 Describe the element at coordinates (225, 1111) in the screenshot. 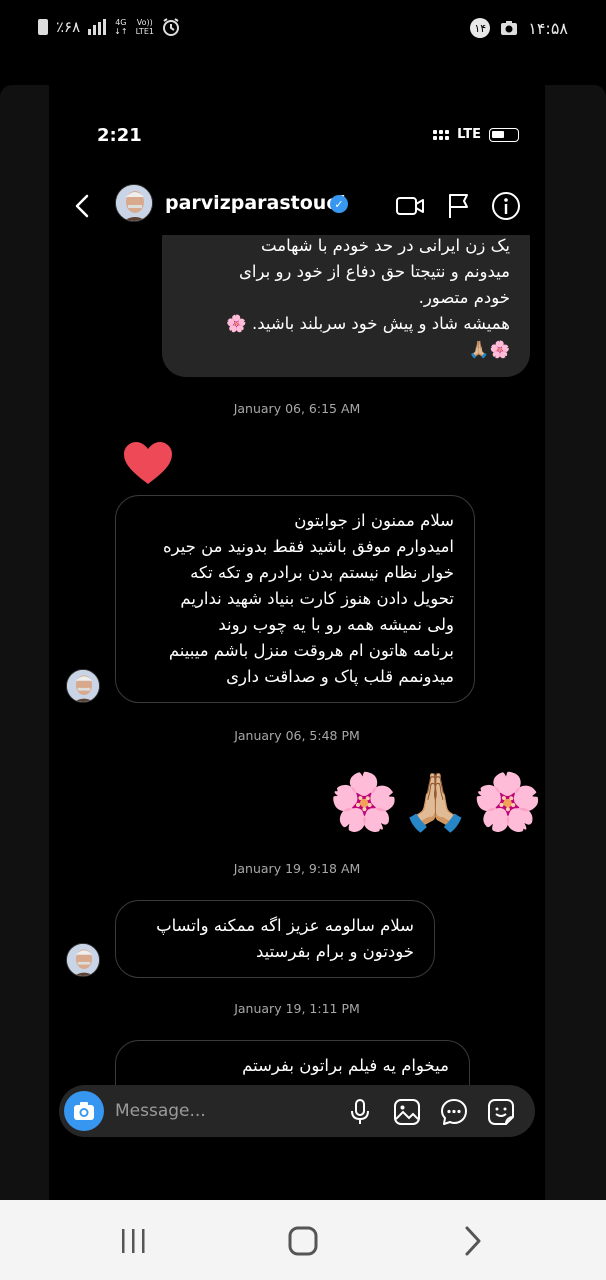

I see `message-input` at that location.